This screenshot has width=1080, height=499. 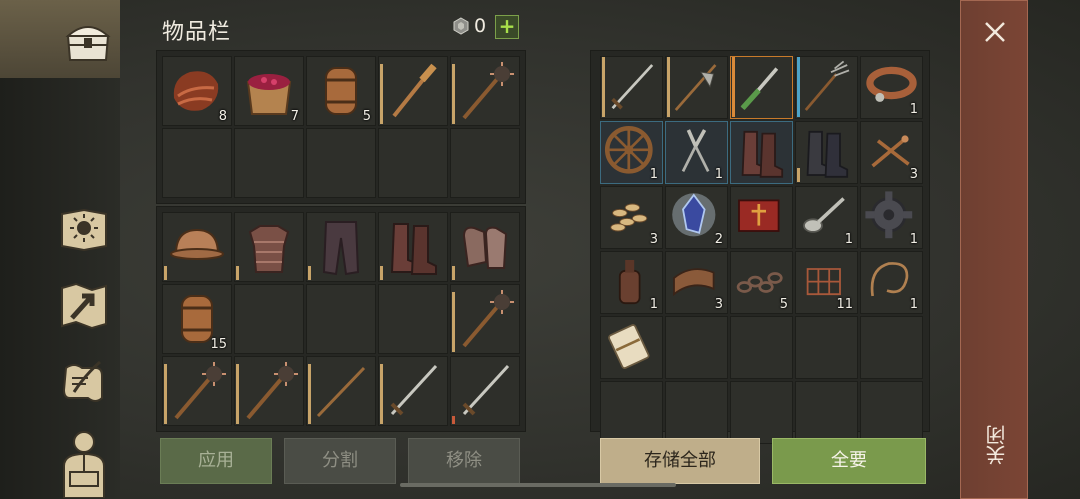 What do you see at coordinates (696, 152) in the screenshot?
I see `pliers-item: 1` at bounding box center [696, 152].